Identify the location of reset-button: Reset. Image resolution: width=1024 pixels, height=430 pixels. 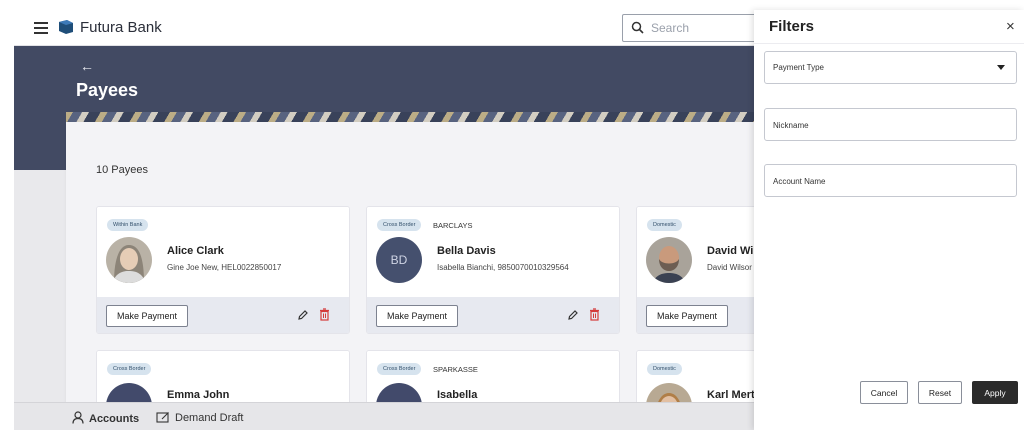
(940, 392).